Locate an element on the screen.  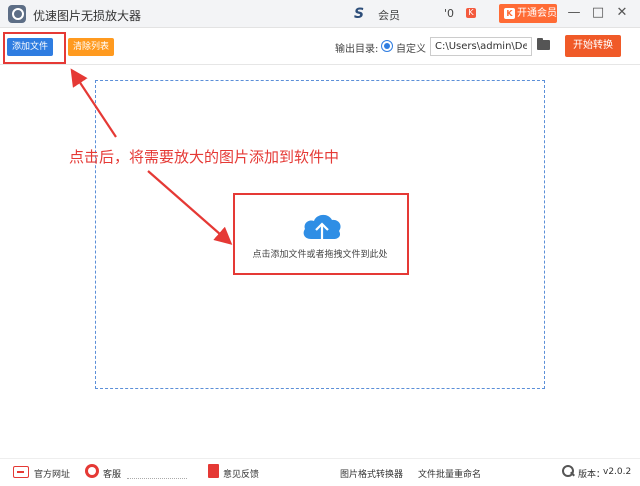
folder-icon is located at coordinates (543, 44).